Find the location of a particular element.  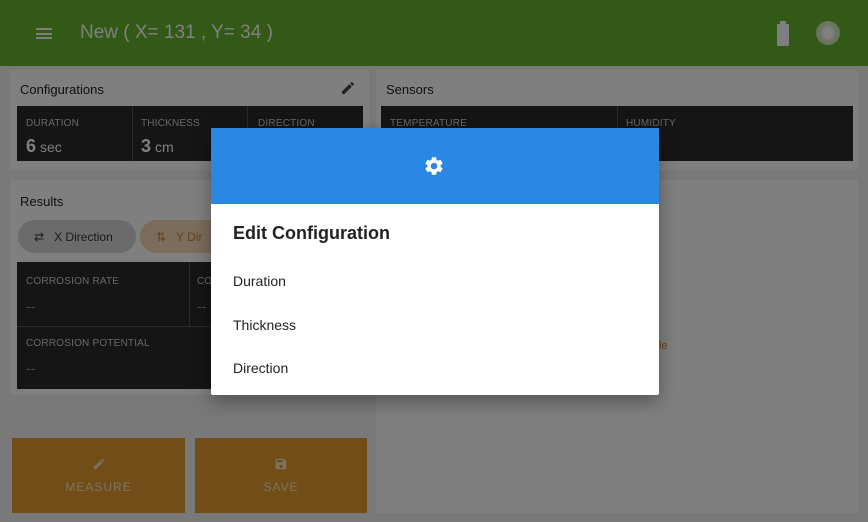

option-direction: Direction is located at coordinates (260, 368).